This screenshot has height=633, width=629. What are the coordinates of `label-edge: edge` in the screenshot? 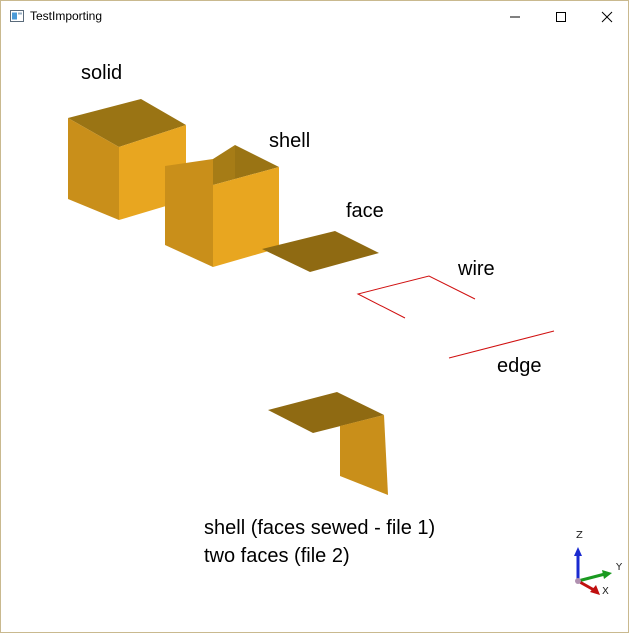 It's located at (519, 366).